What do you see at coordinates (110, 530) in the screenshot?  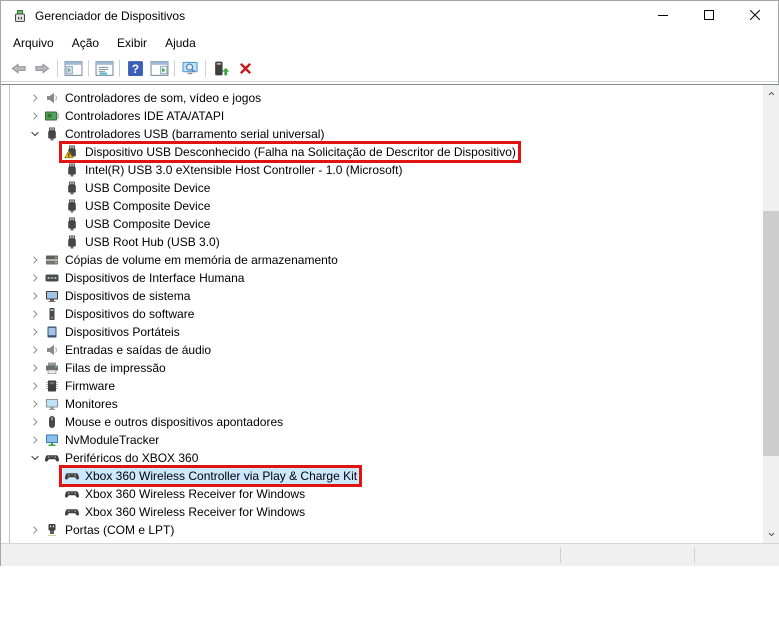 I see `tree-item-content: Portas (COM e LPT)` at bounding box center [110, 530].